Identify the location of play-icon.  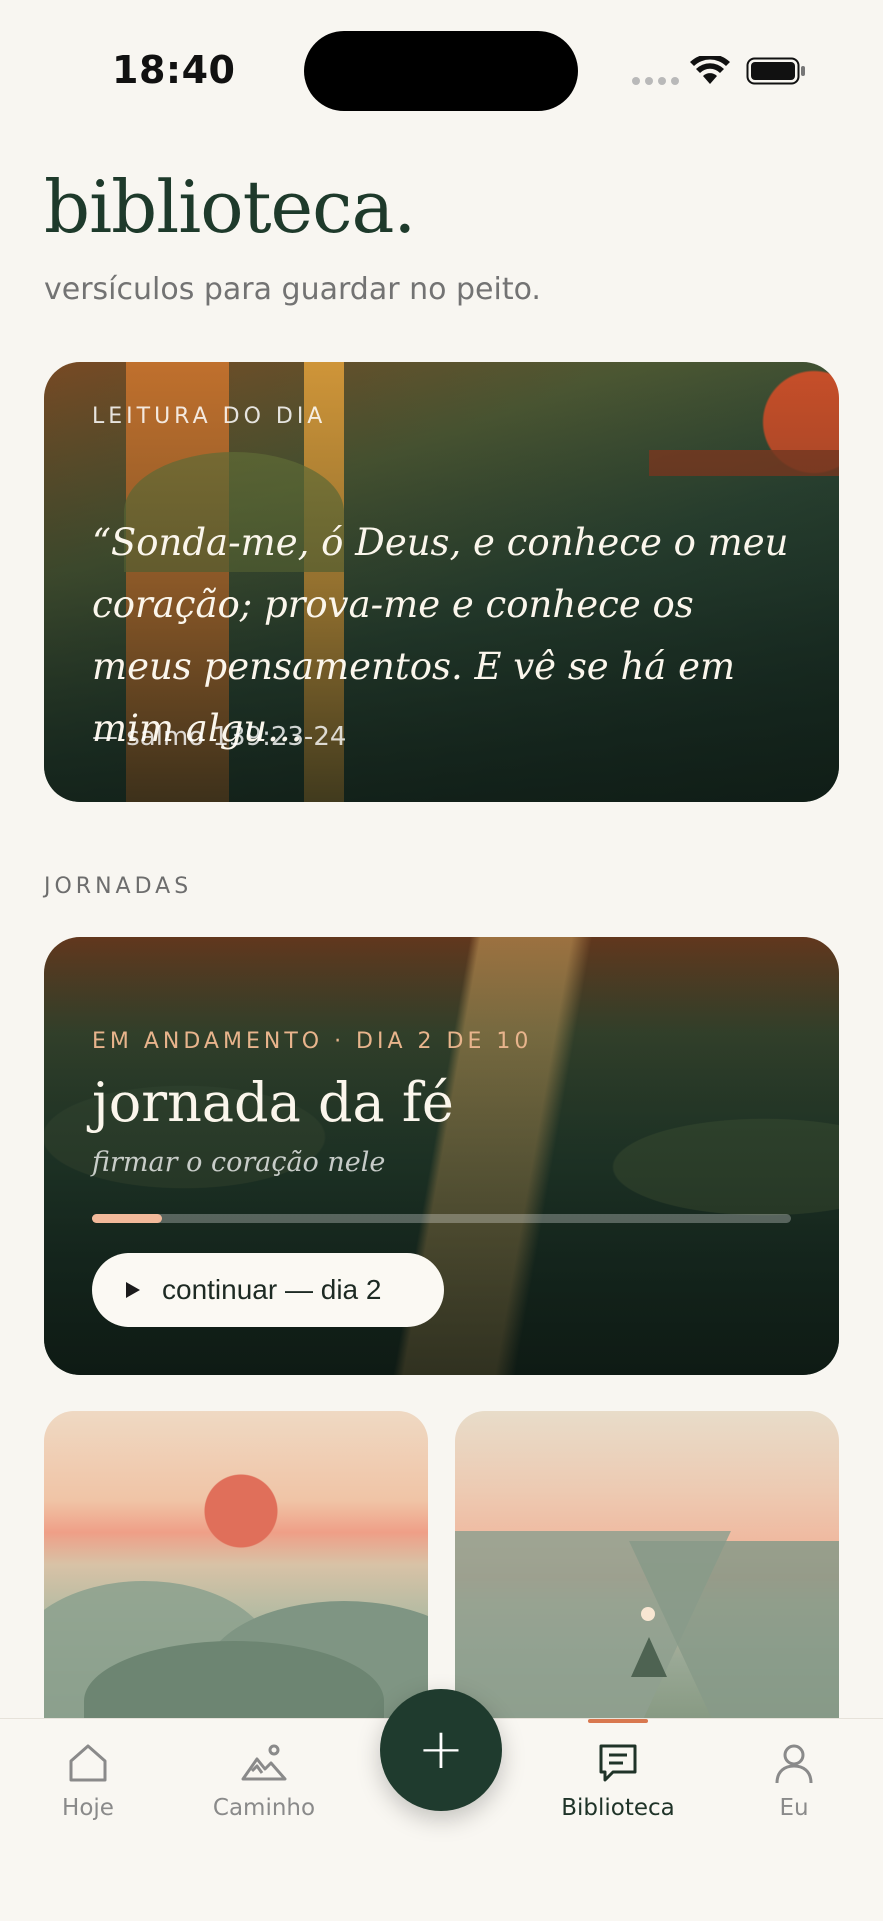
(133, 1290).